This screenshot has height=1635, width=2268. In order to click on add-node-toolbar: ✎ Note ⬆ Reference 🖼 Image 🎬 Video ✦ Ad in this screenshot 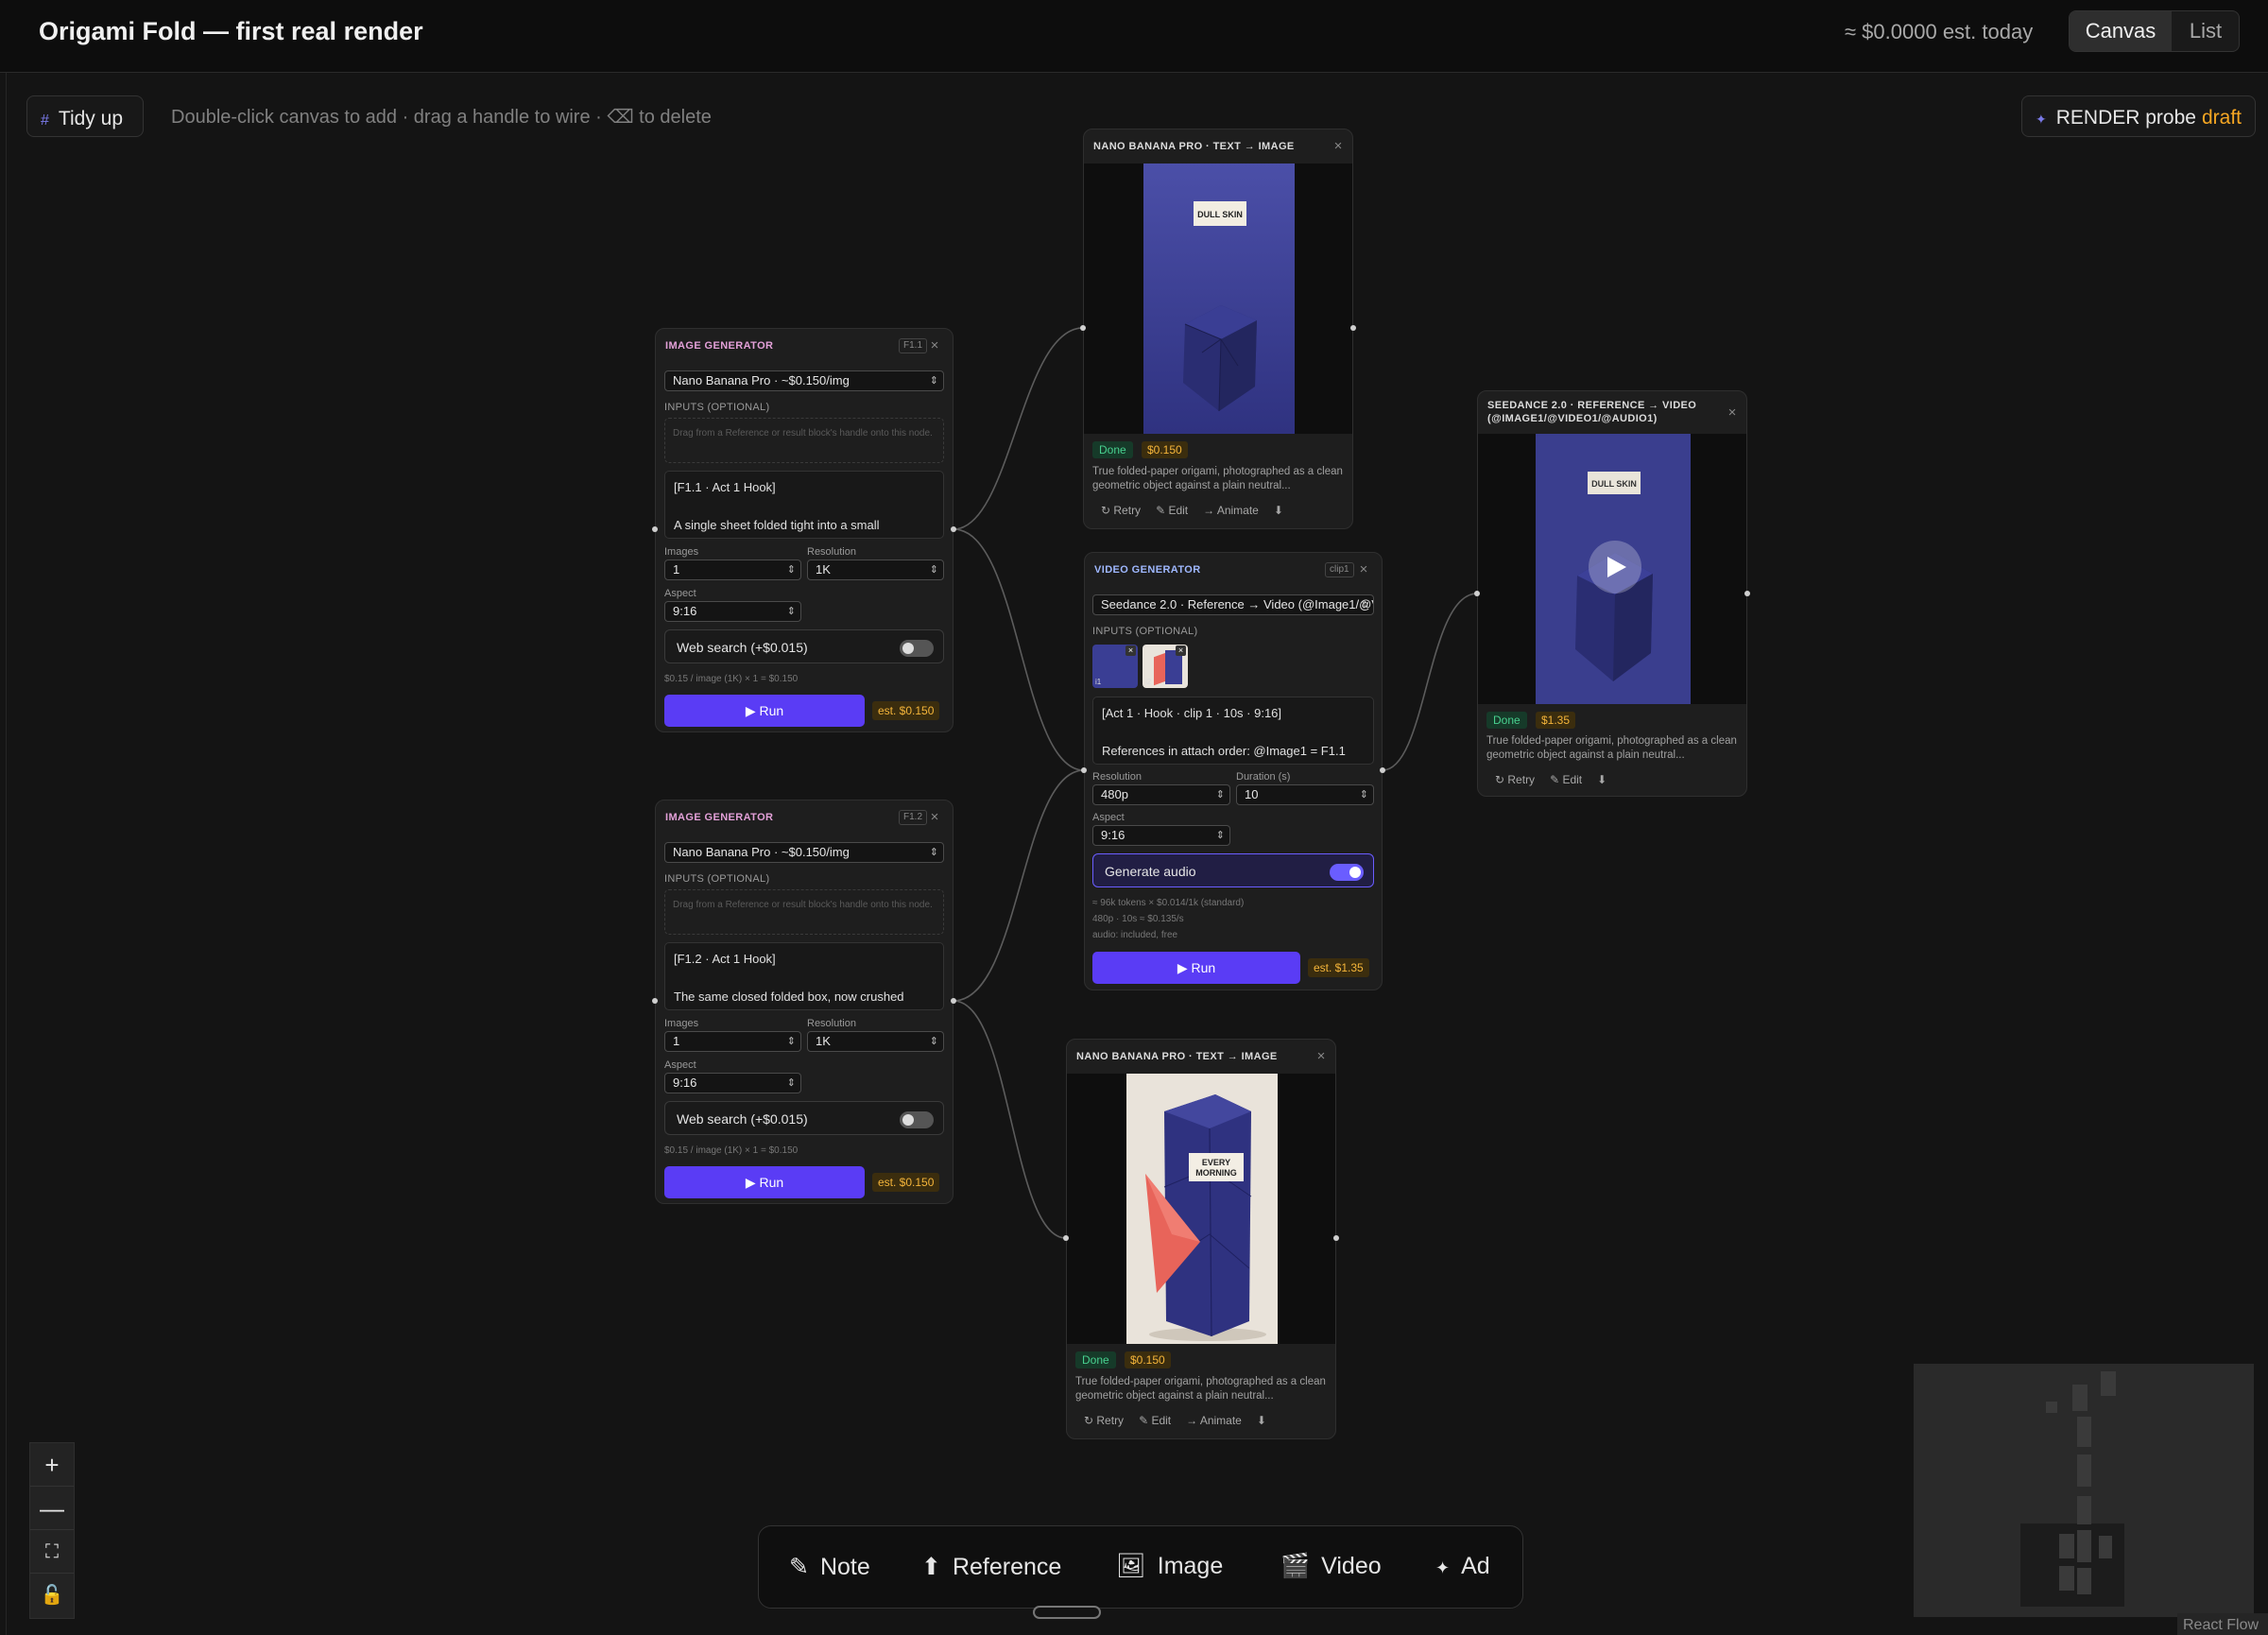, I will do `click(1140, 1567)`.